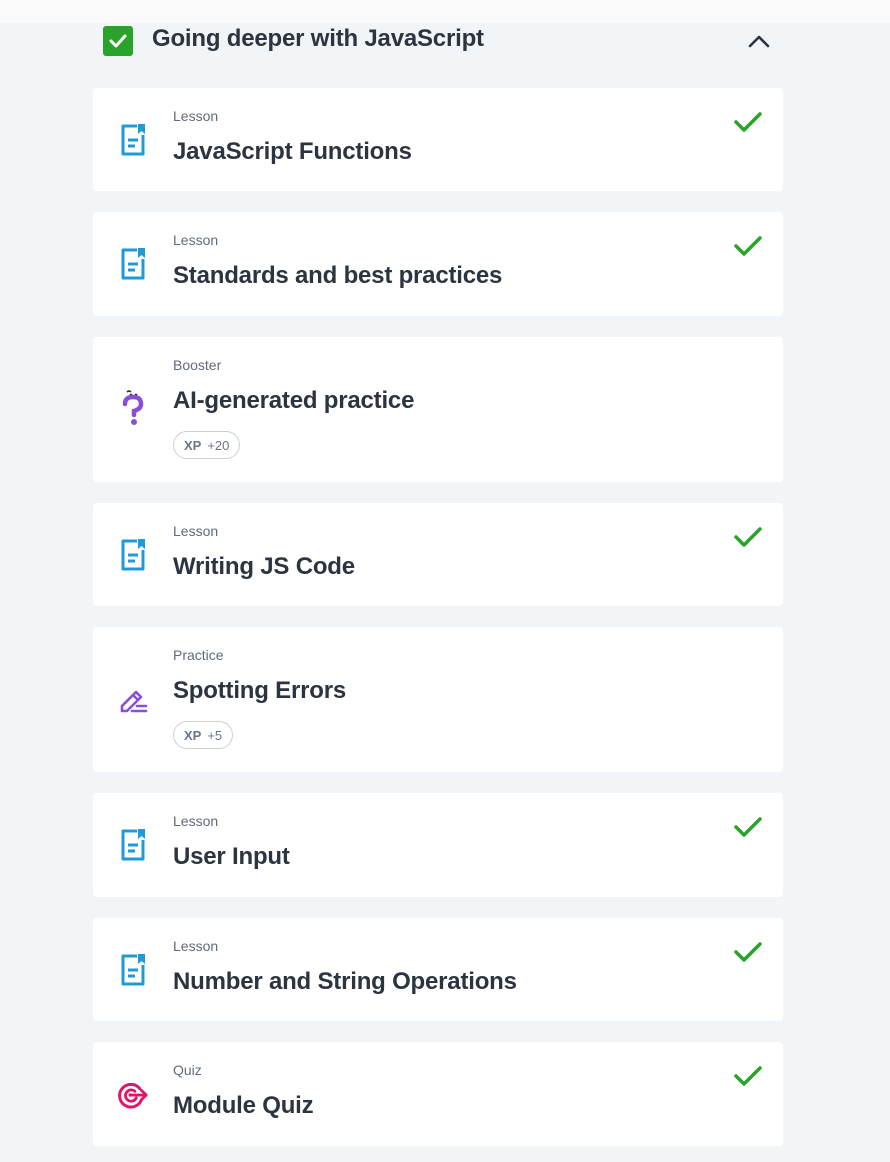  I want to click on list-item-lesson: Lesson Number and String Operations, so click(438, 969).